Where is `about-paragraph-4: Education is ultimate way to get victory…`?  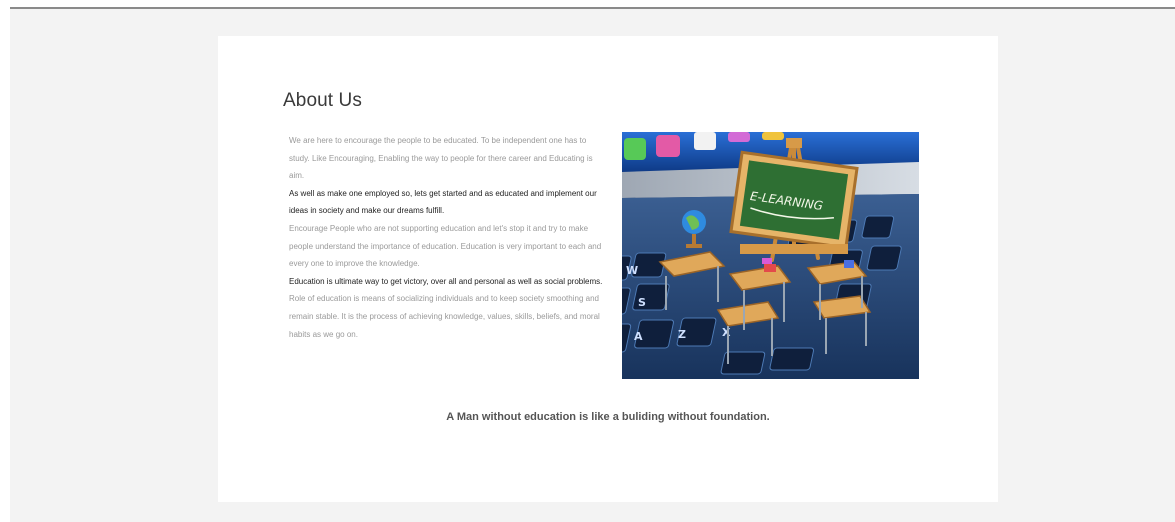
about-paragraph-4: Education is ultimate way to get victory… is located at coordinates (446, 281).